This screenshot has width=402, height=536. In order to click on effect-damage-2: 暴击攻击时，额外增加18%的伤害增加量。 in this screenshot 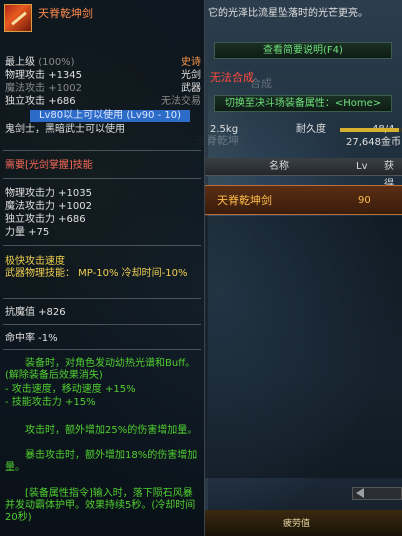, I will do `click(101, 461)`.